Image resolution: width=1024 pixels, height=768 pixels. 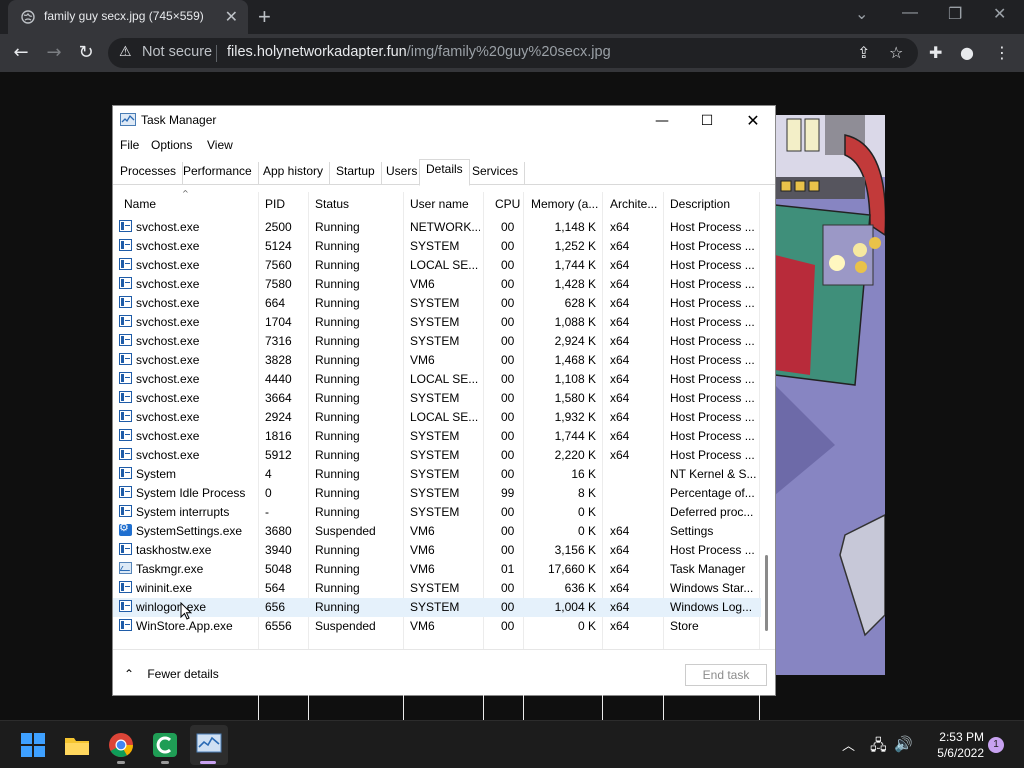 I want to click on tab-app-history: App history, so click(x=294, y=173).